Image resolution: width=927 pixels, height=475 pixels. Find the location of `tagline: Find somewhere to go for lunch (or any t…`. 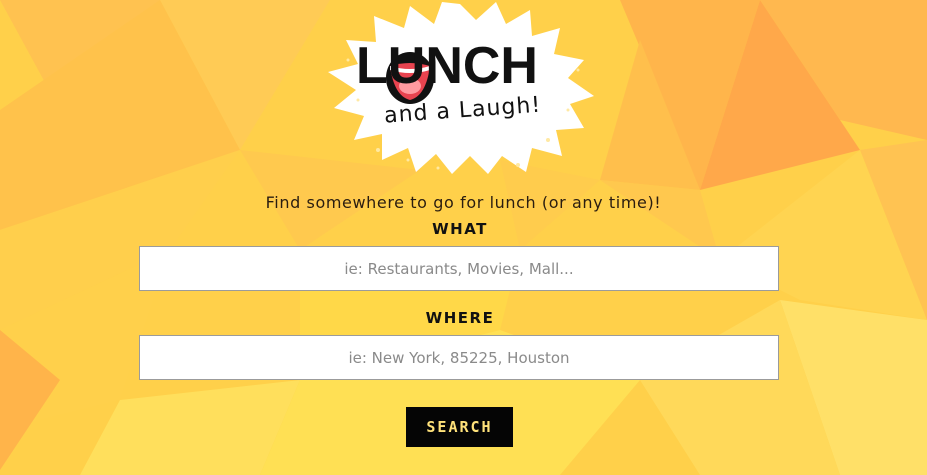

tagline: Find somewhere to go for lunch (or any t… is located at coordinates (463, 202).